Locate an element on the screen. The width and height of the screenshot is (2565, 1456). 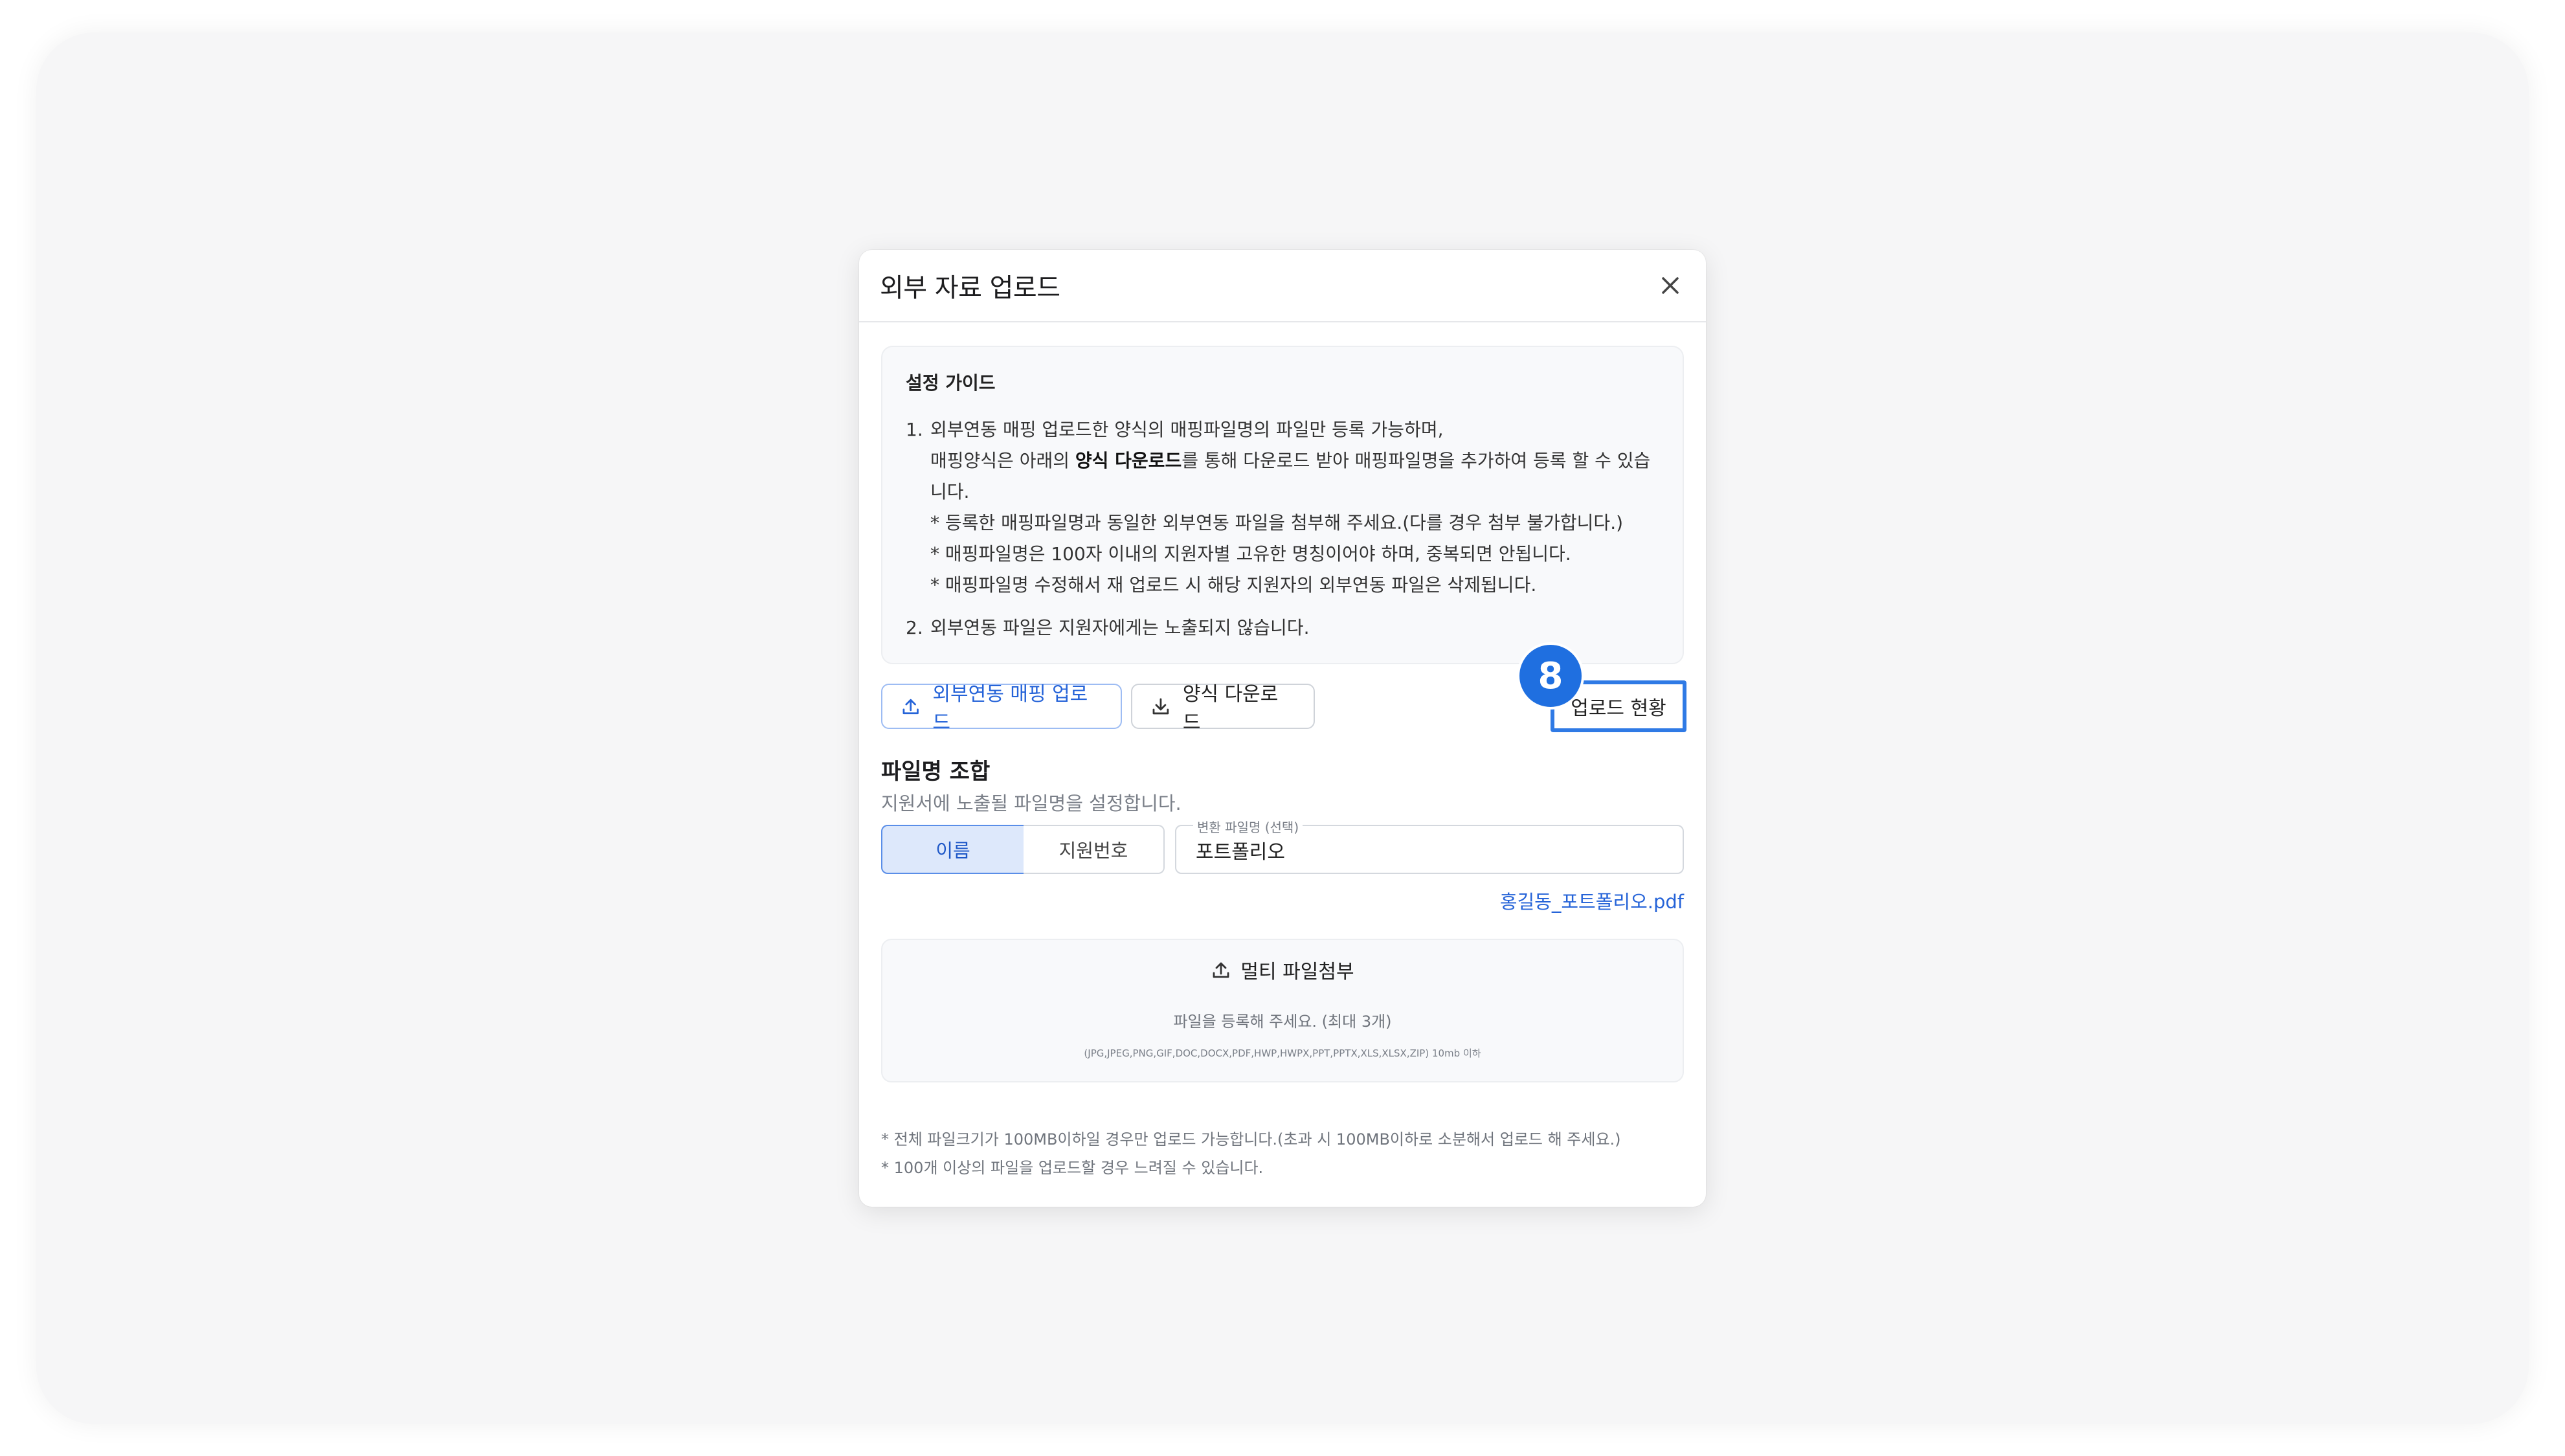
mapping-upload-button: 외부연동 매핑 업로드 is located at coordinates (1001, 708).